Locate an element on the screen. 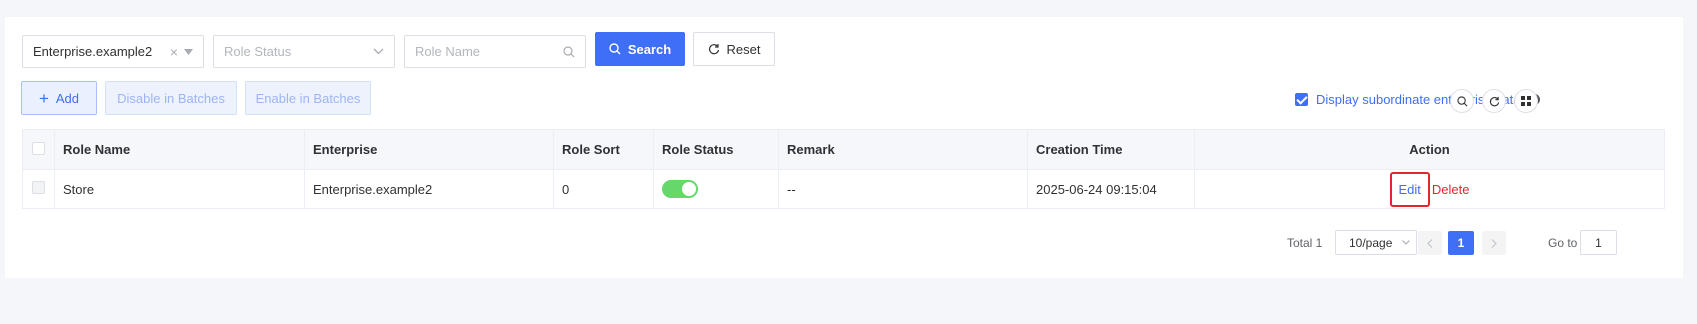 This screenshot has height=324, width=1697. clear-icon: × is located at coordinates (174, 52).